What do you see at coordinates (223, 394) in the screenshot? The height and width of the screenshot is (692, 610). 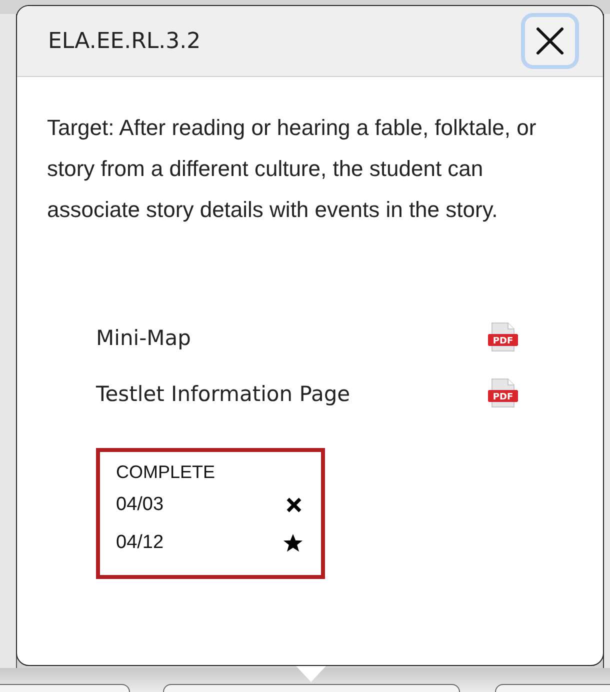 I see `document-link: Testlet Information Page` at bounding box center [223, 394].